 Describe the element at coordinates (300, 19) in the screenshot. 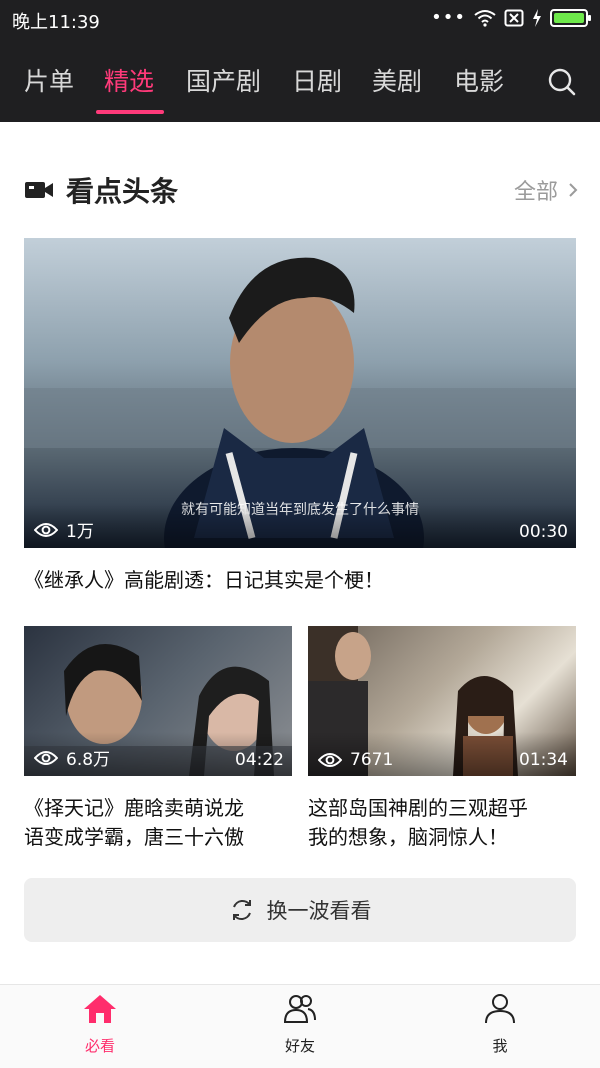

I see `status-bar: 晚上11:39 •••` at that location.